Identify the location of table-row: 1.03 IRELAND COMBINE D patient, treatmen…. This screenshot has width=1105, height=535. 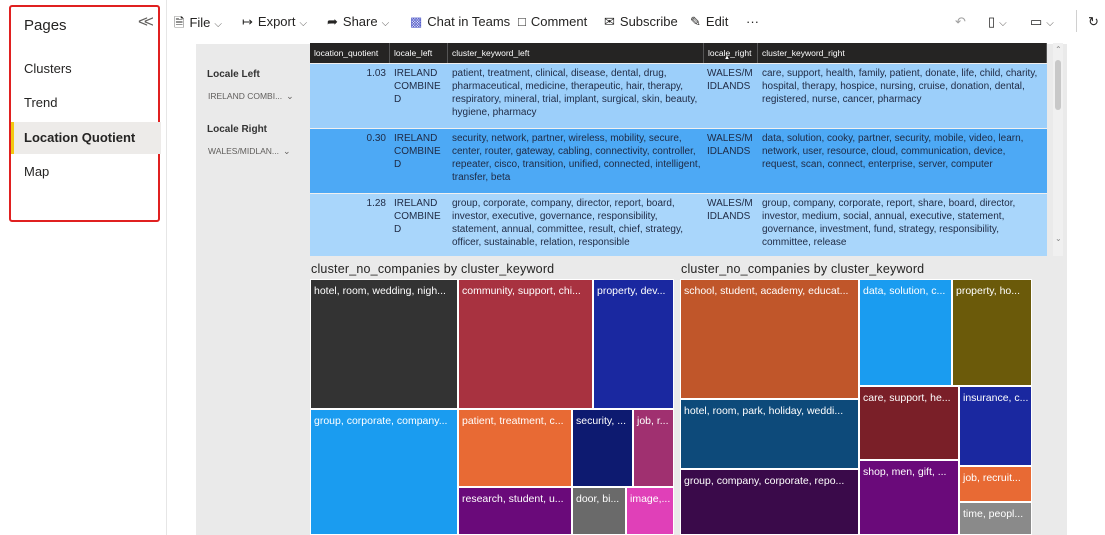
(678, 96).